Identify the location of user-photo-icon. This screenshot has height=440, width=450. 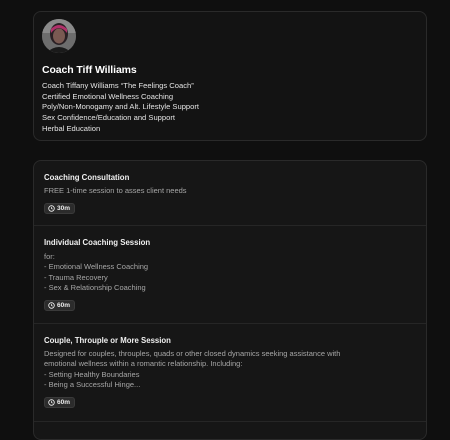
(59, 36).